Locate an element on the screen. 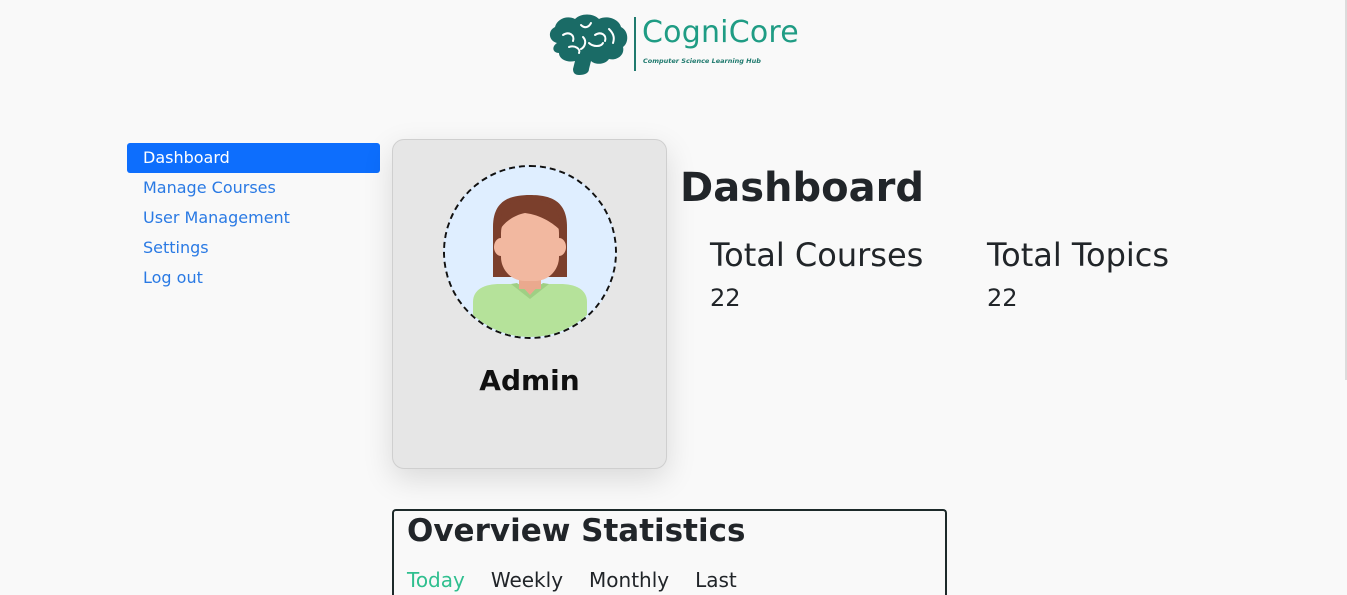 The width and height of the screenshot is (1347, 595). brain-icon is located at coordinates (588, 44).